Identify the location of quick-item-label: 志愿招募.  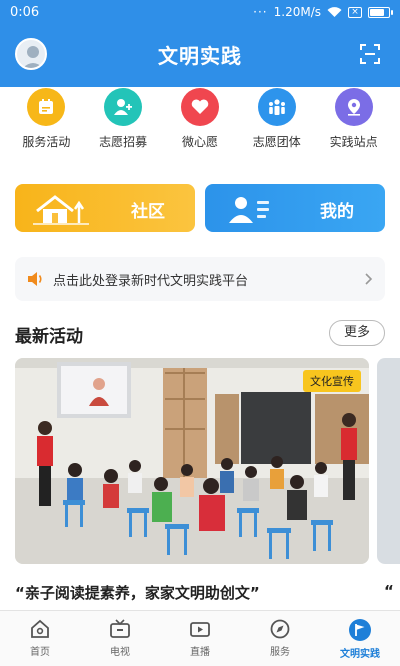
(123, 142).